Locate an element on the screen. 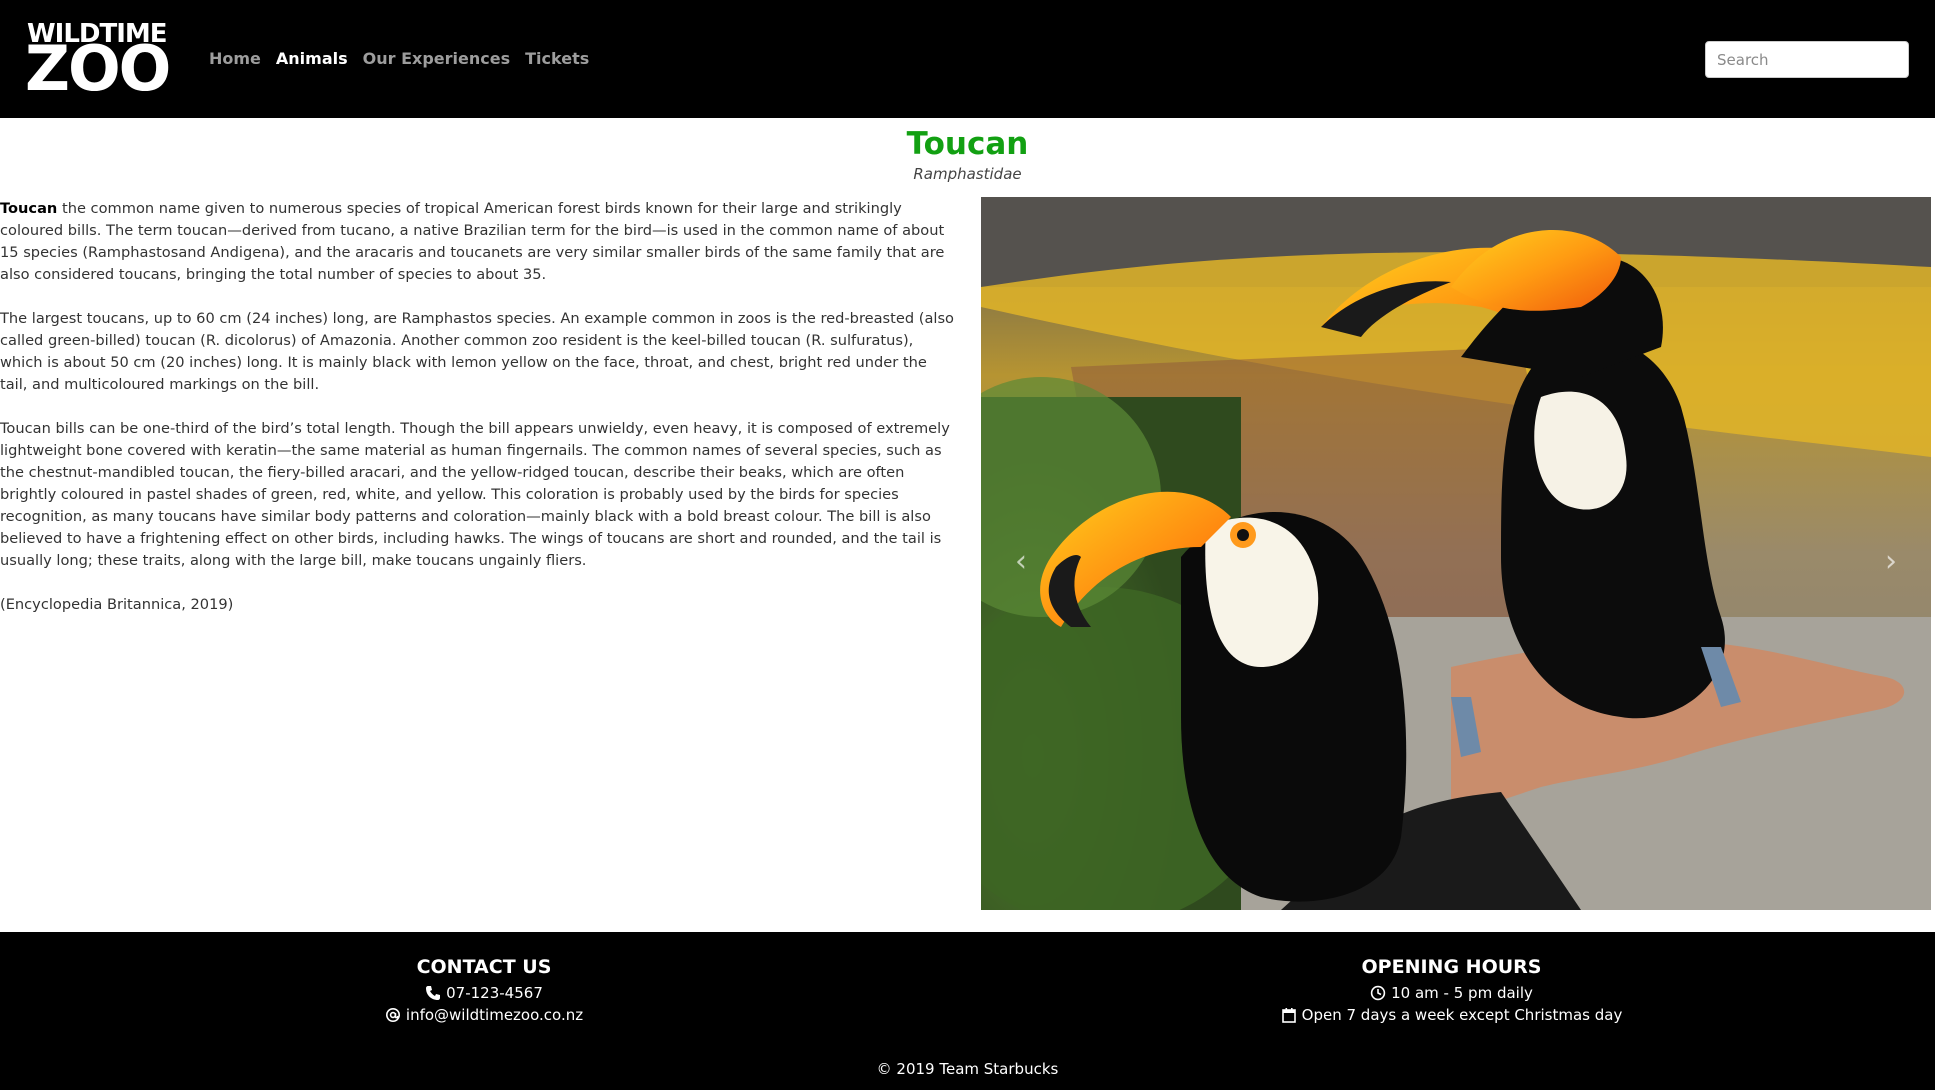  chevron-right-icon: › is located at coordinates (1891, 562).